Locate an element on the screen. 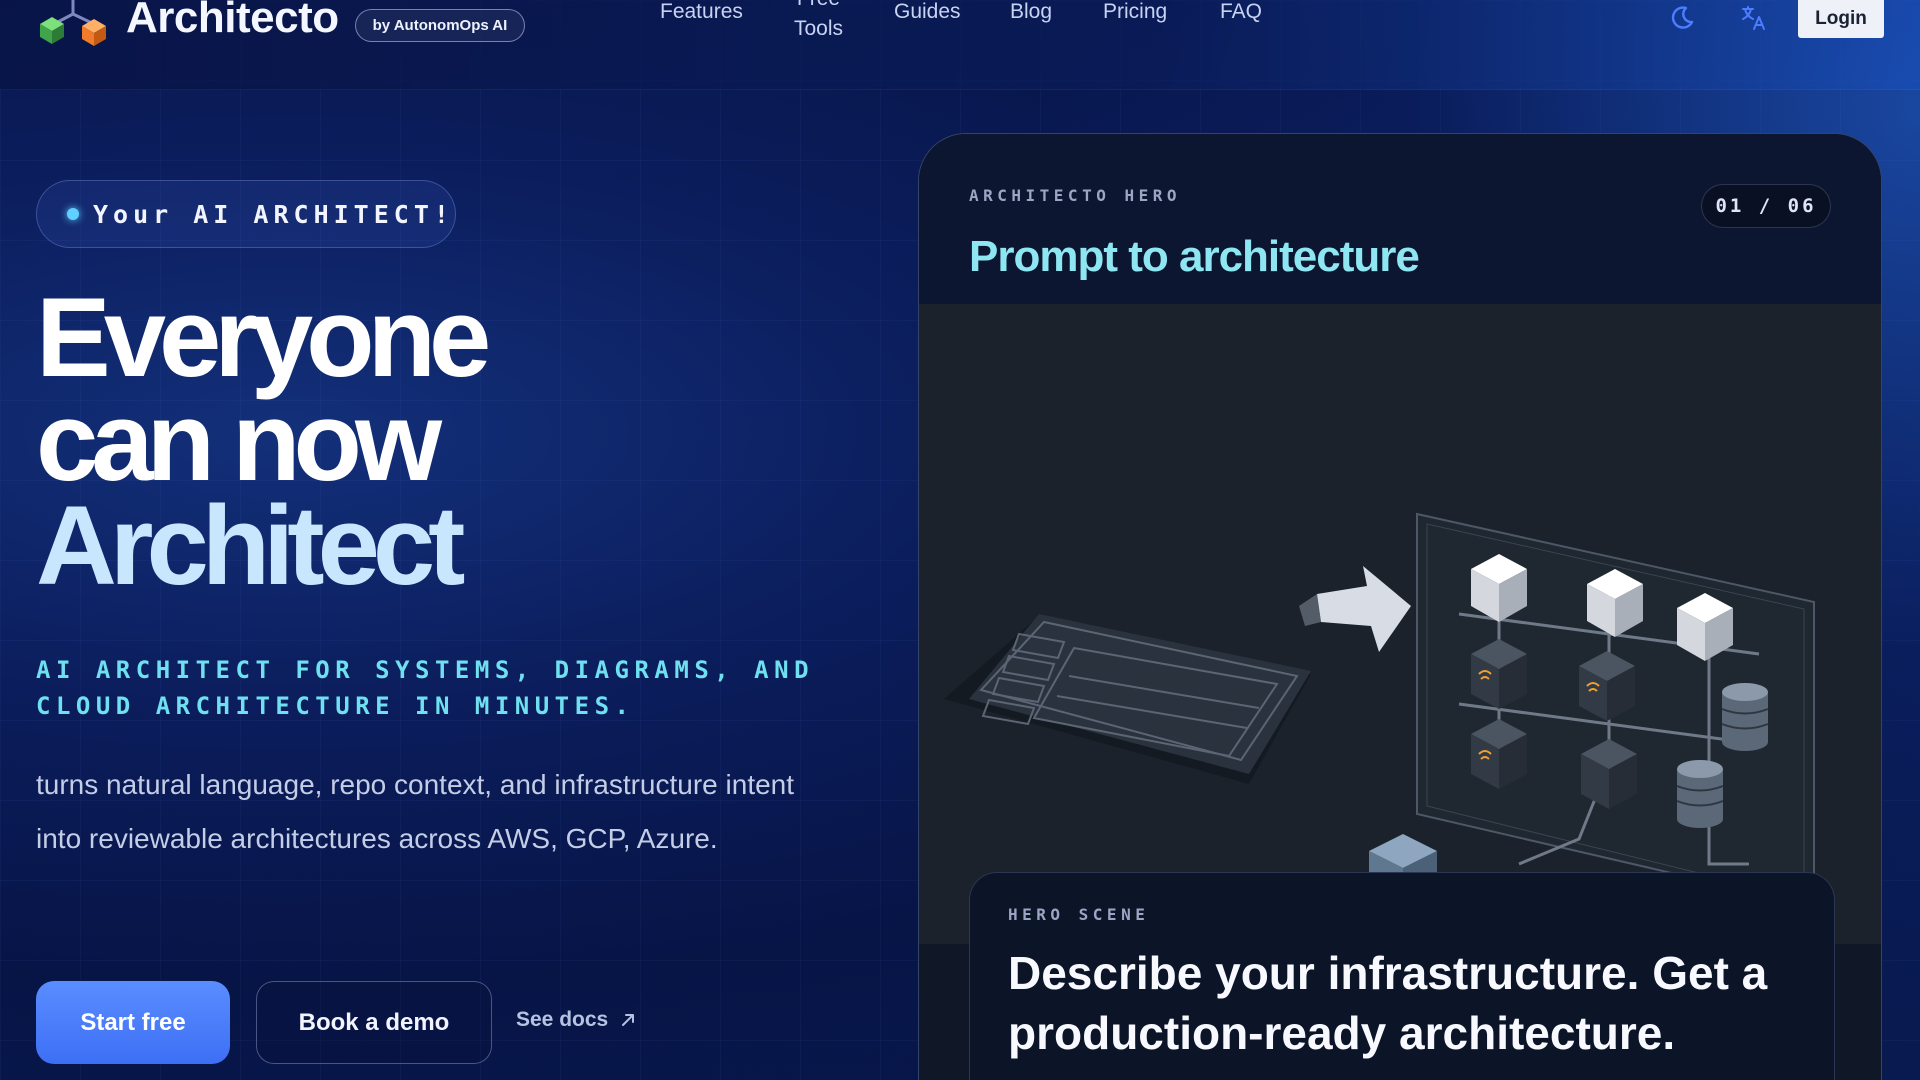 The width and height of the screenshot is (1920, 1080). server-node-icon is located at coordinates (1609, 774).